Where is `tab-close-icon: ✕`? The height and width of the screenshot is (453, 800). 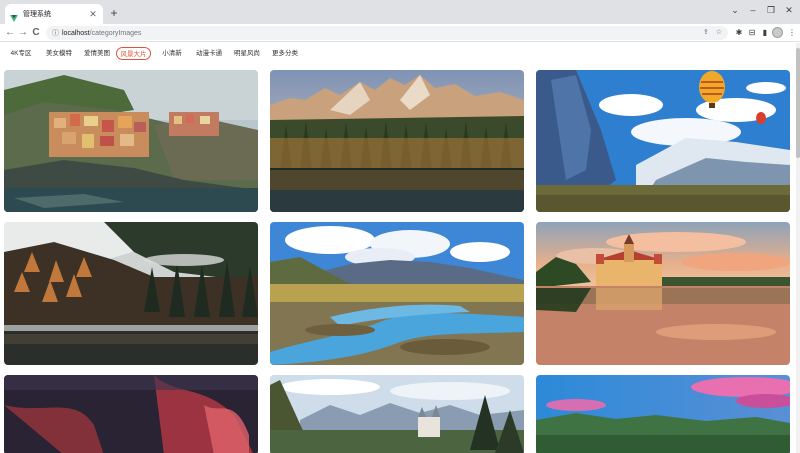
tab-close-icon: ✕ is located at coordinates (93, 14).